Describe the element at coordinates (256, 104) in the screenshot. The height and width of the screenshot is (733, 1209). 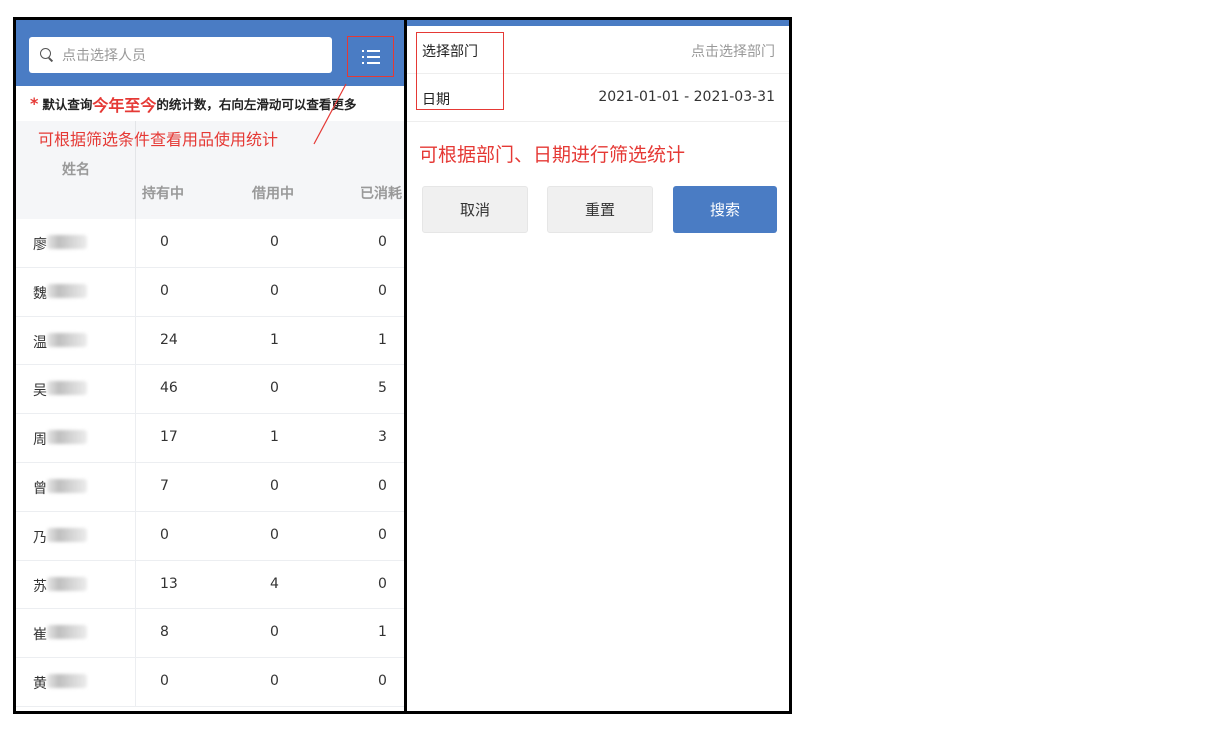
I see `notice-suffix: 的统计数，右向左滑动可以查看更多` at that location.